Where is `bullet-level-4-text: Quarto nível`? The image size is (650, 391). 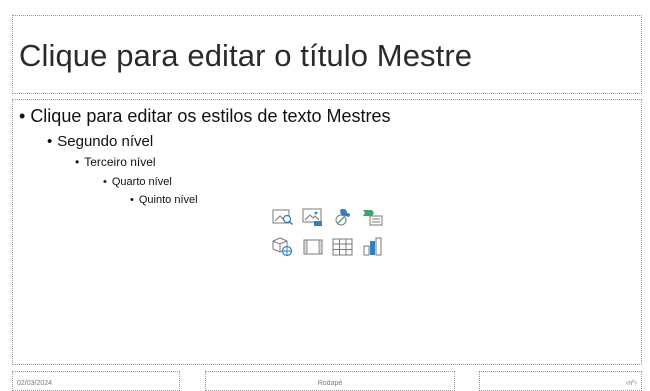 bullet-level-4-text: Quarto nível is located at coordinates (141, 182).